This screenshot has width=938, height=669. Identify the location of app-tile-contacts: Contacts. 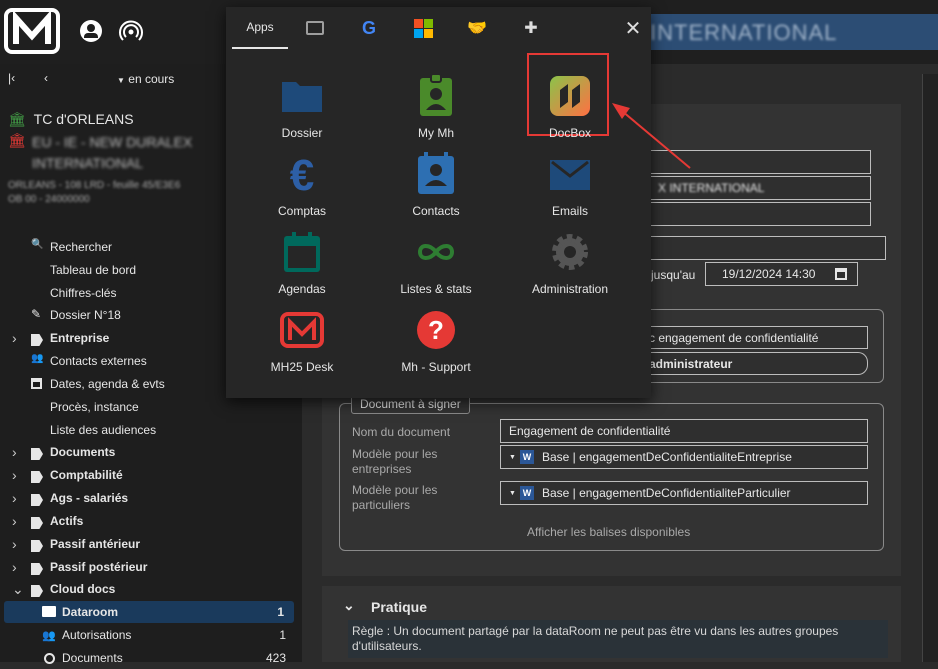
(436, 187).